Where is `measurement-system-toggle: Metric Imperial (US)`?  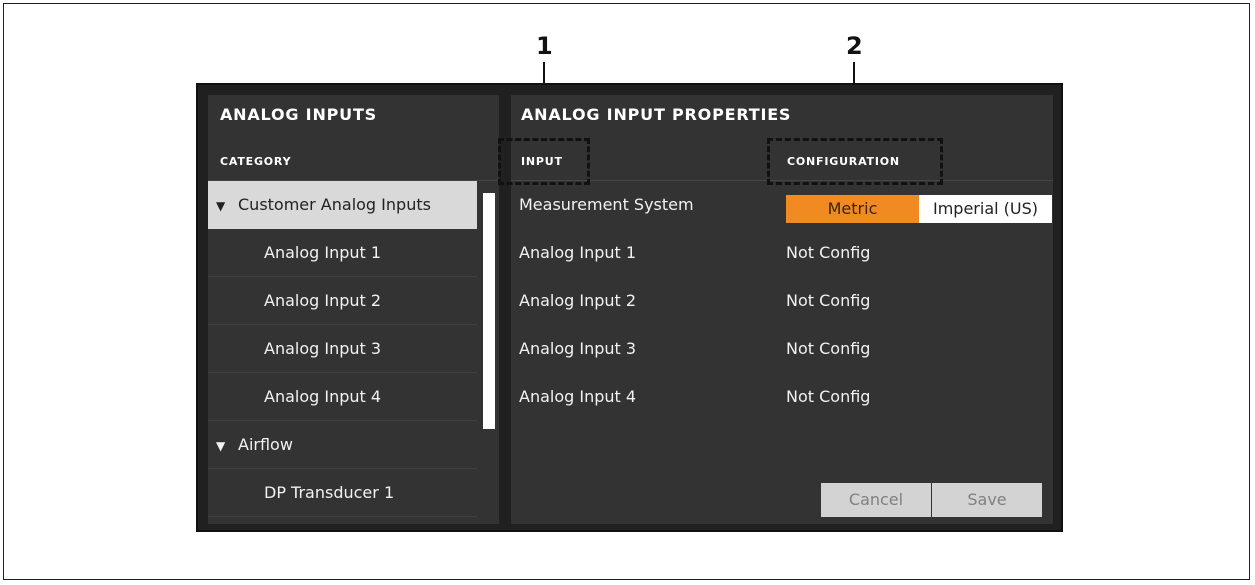
measurement-system-toggle: Metric Imperial (US) is located at coordinates (919, 209).